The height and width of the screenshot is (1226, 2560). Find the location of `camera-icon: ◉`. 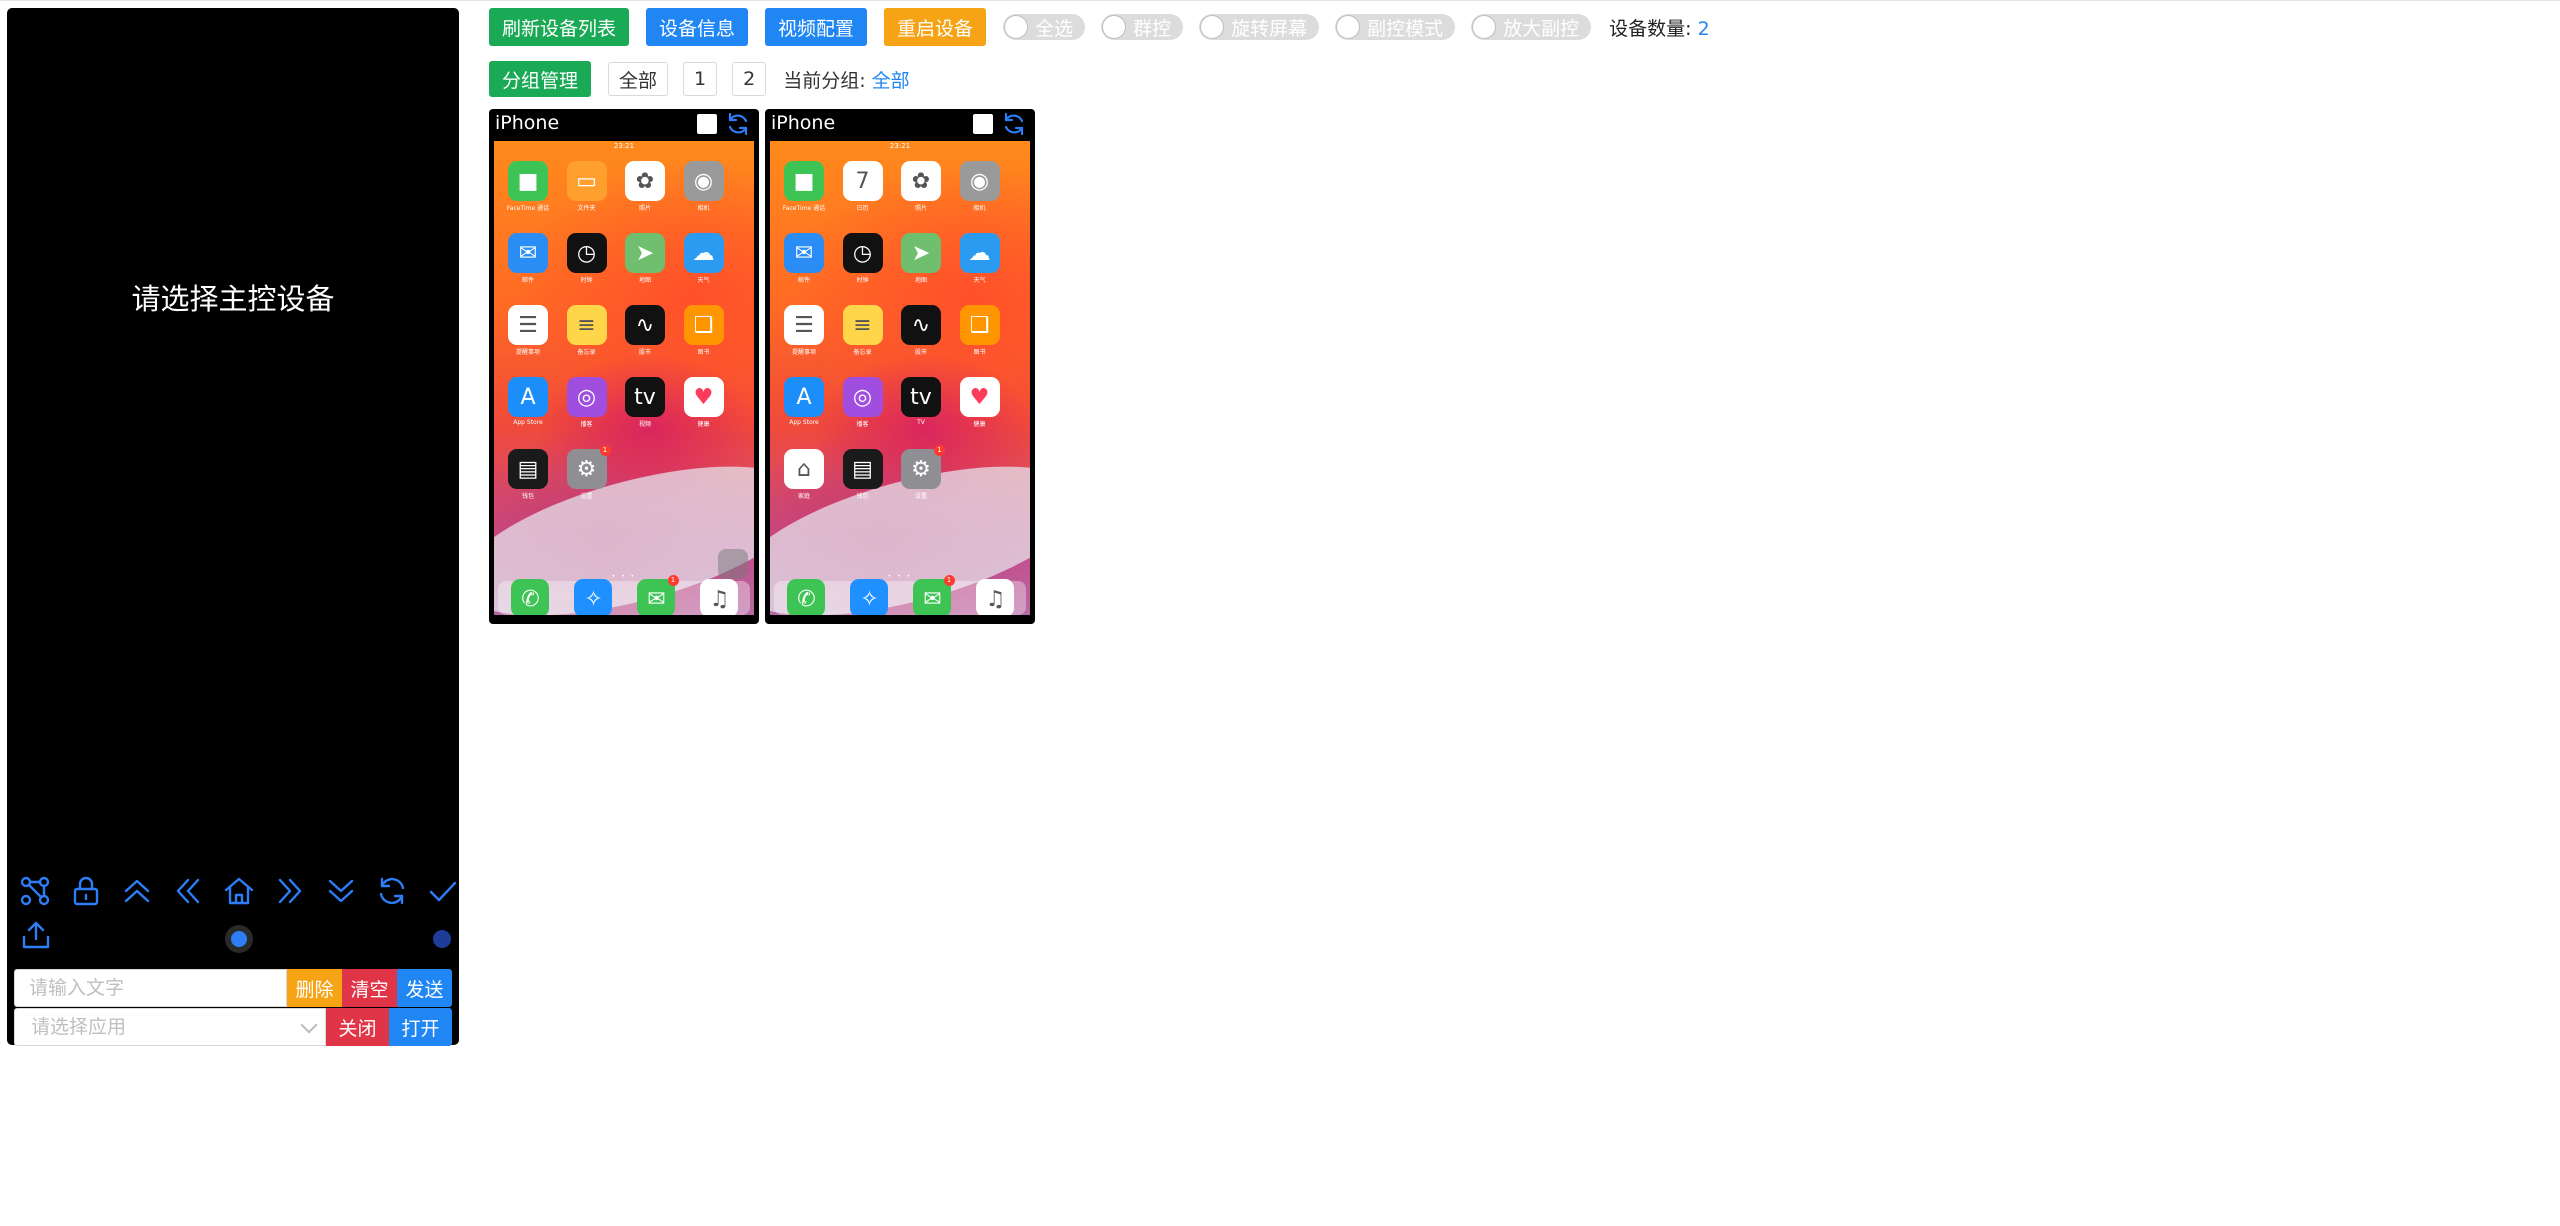

camera-icon: ◉ is located at coordinates (703, 181).